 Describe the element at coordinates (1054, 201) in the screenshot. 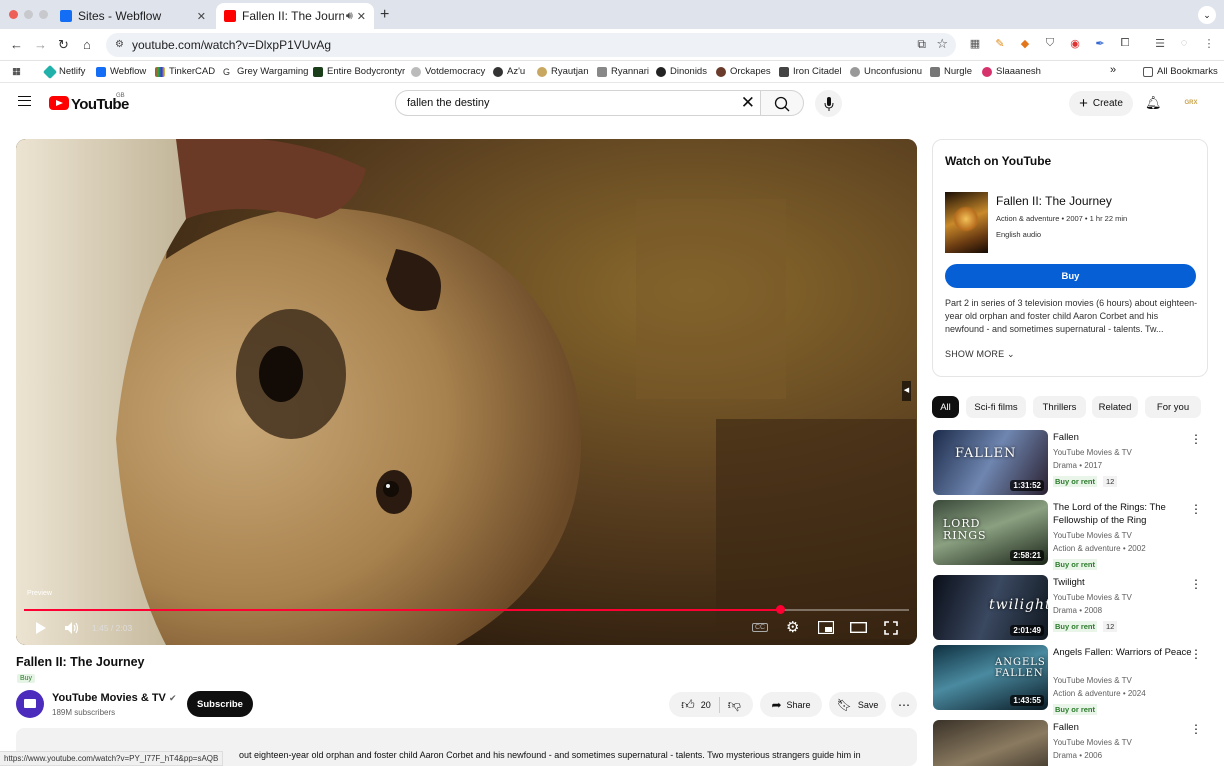

I see `movie-title: Fallen II: The Journey` at that location.